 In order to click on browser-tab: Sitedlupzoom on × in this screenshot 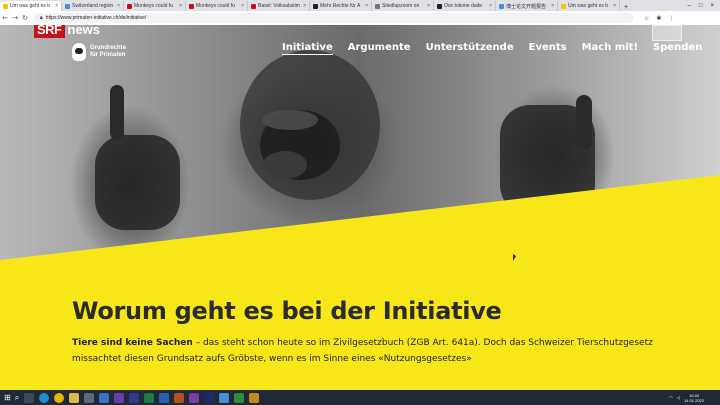, I will do `click(403, 6)`.